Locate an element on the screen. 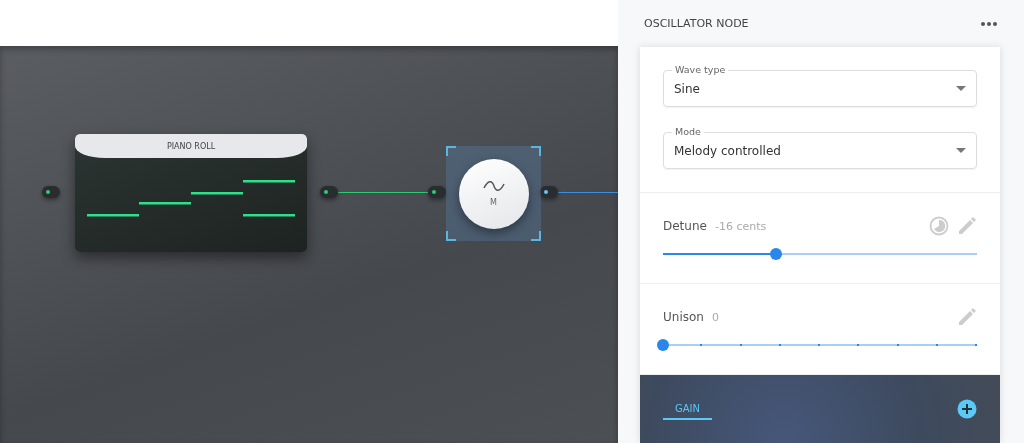 Image resolution: width=1024 pixels, height=443 pixels. piano-roll-node: PIANO ROLL is located at coordinates (191, 193).